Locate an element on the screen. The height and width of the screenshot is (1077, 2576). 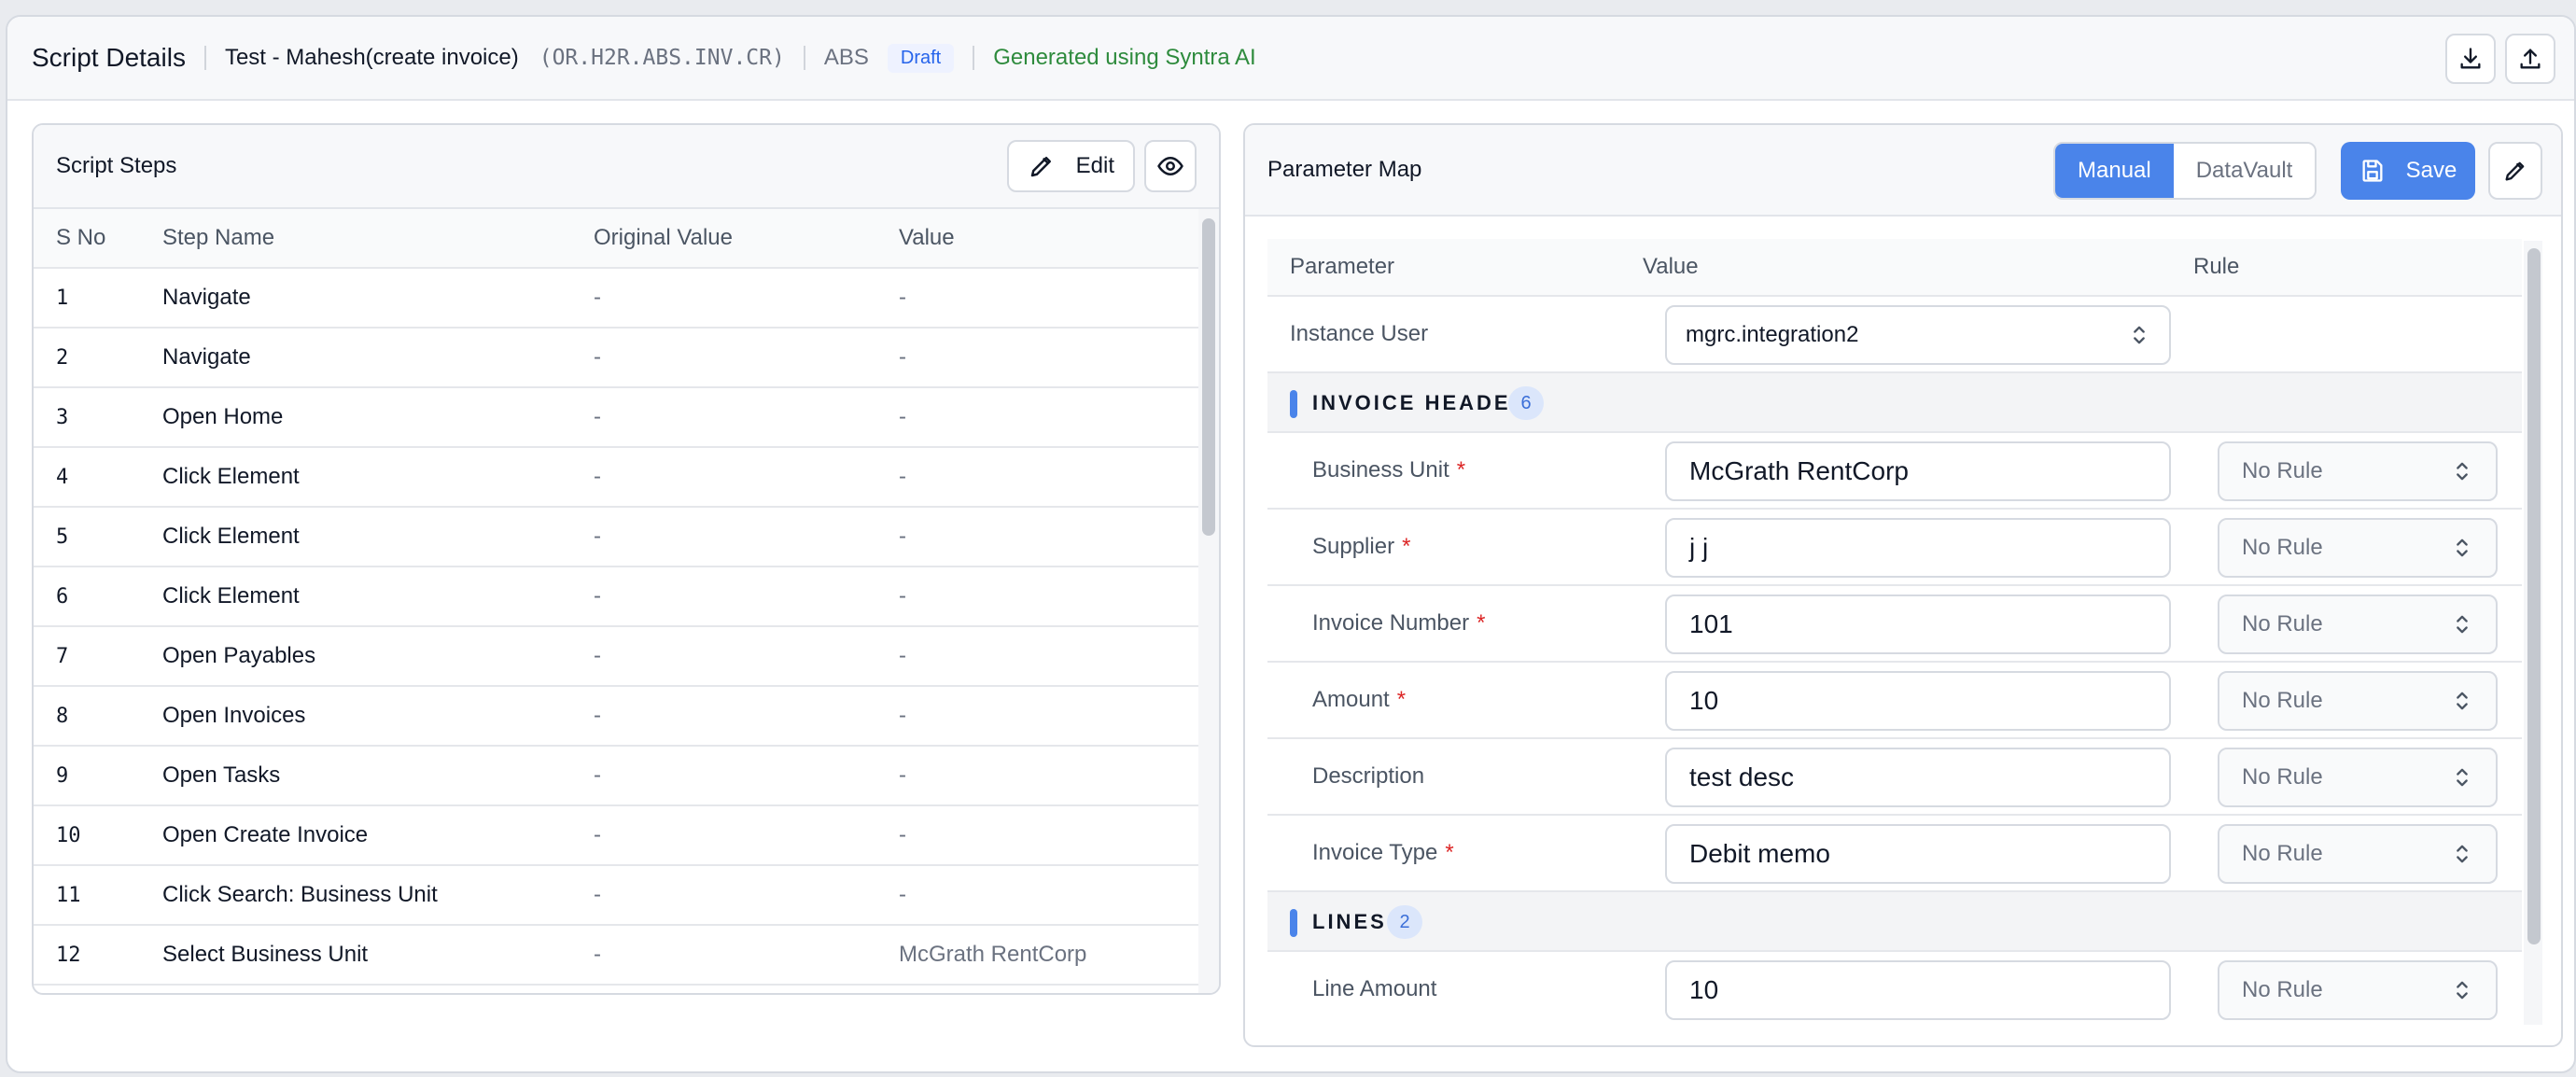
script-steps-title: Script Steps is located at coordinates (116, 166).